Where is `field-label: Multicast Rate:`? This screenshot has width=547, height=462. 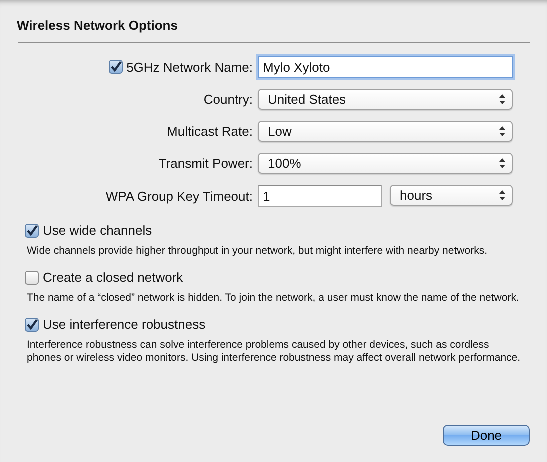 field-label: Multicast Rate: is located at coordinates (210, 131).